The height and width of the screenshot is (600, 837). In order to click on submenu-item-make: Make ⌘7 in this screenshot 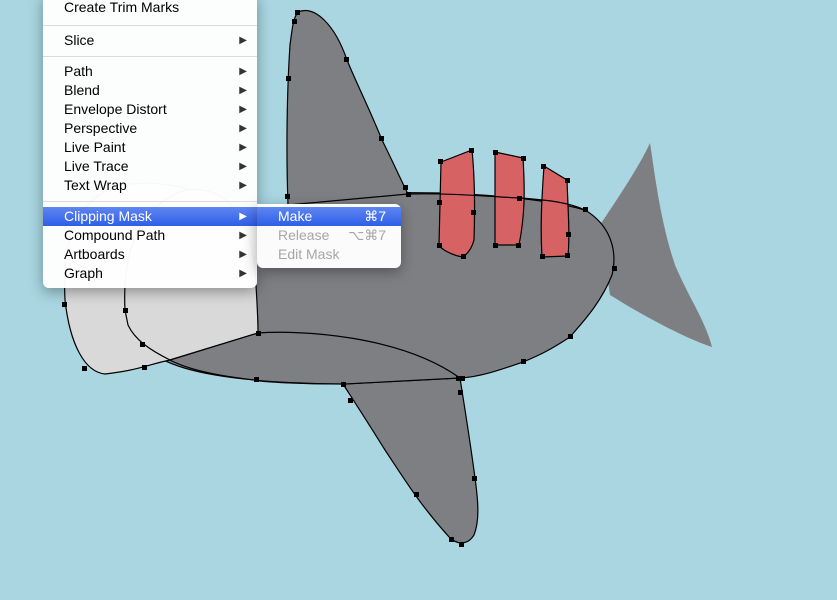, I will do `click(329, 216)`.